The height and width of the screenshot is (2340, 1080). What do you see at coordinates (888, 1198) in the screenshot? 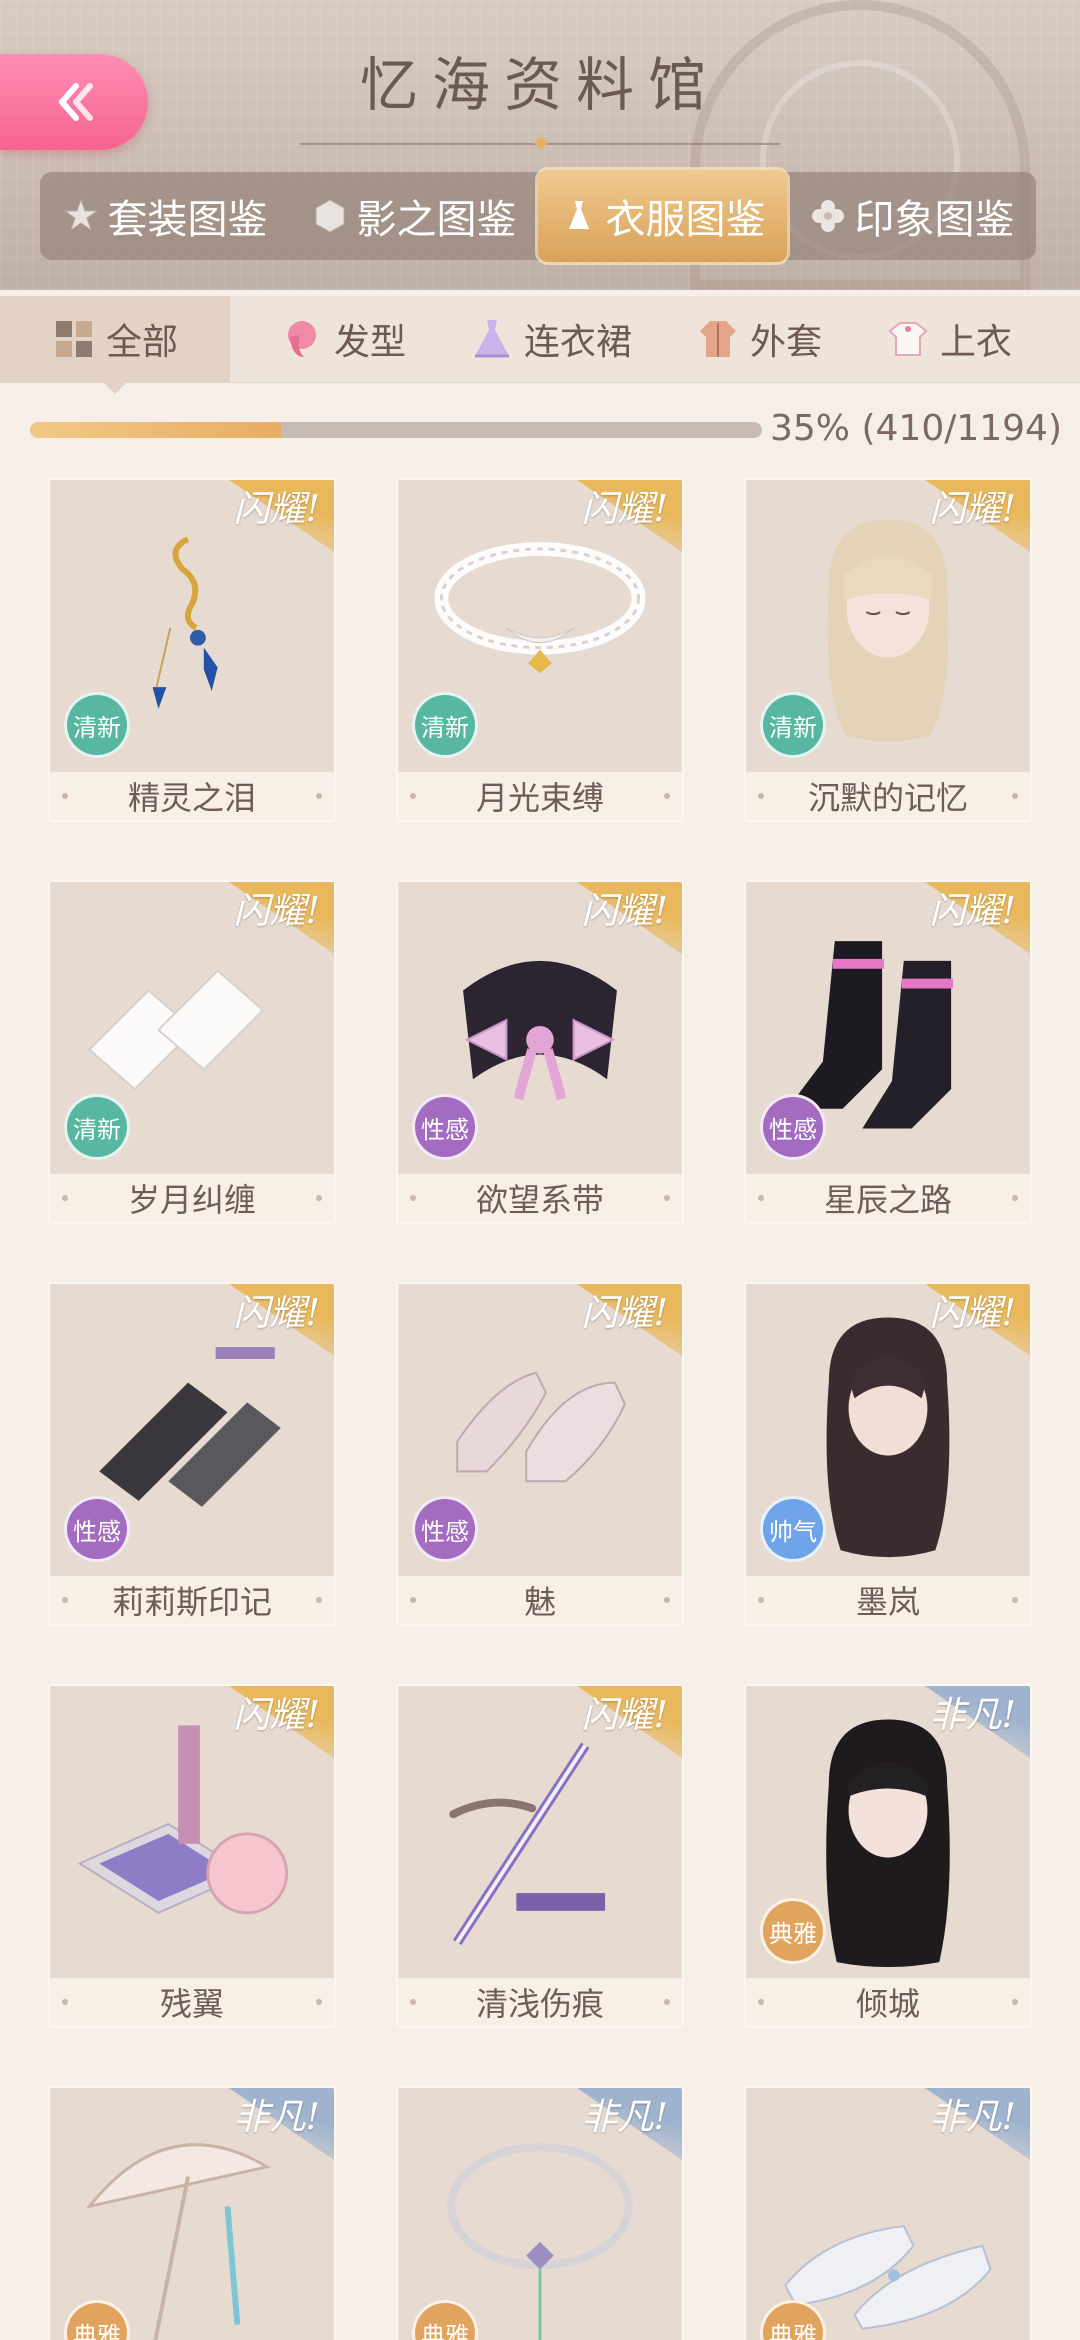
I see `item-name: 星辰之路` at bounding box center [888, 1198].